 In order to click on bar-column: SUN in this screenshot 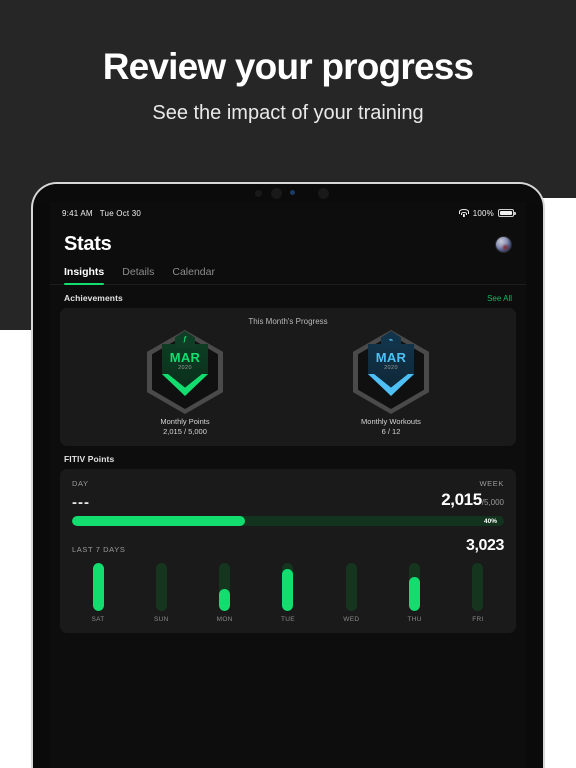, I will do `click(161, 593)`.